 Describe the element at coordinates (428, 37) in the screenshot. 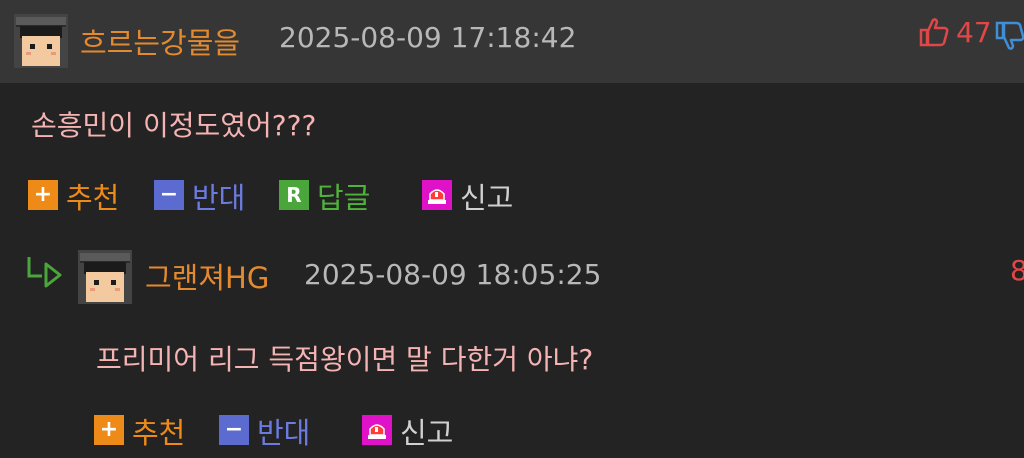

I see `comment-timestamp: 2025-08-09 17:18:42` at that location.